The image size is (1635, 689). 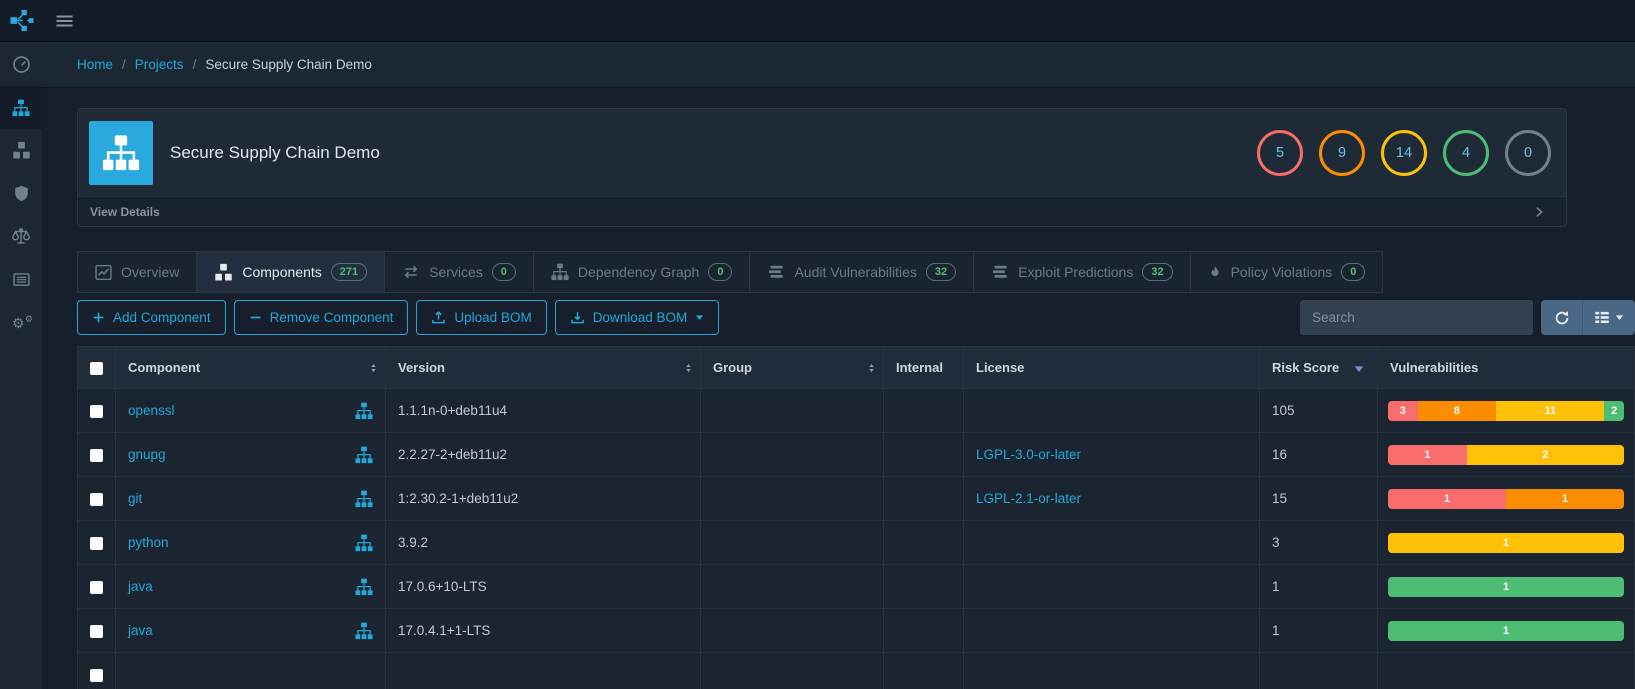 I want to click on tab-overview: Overview, so click(x=137, y=272).